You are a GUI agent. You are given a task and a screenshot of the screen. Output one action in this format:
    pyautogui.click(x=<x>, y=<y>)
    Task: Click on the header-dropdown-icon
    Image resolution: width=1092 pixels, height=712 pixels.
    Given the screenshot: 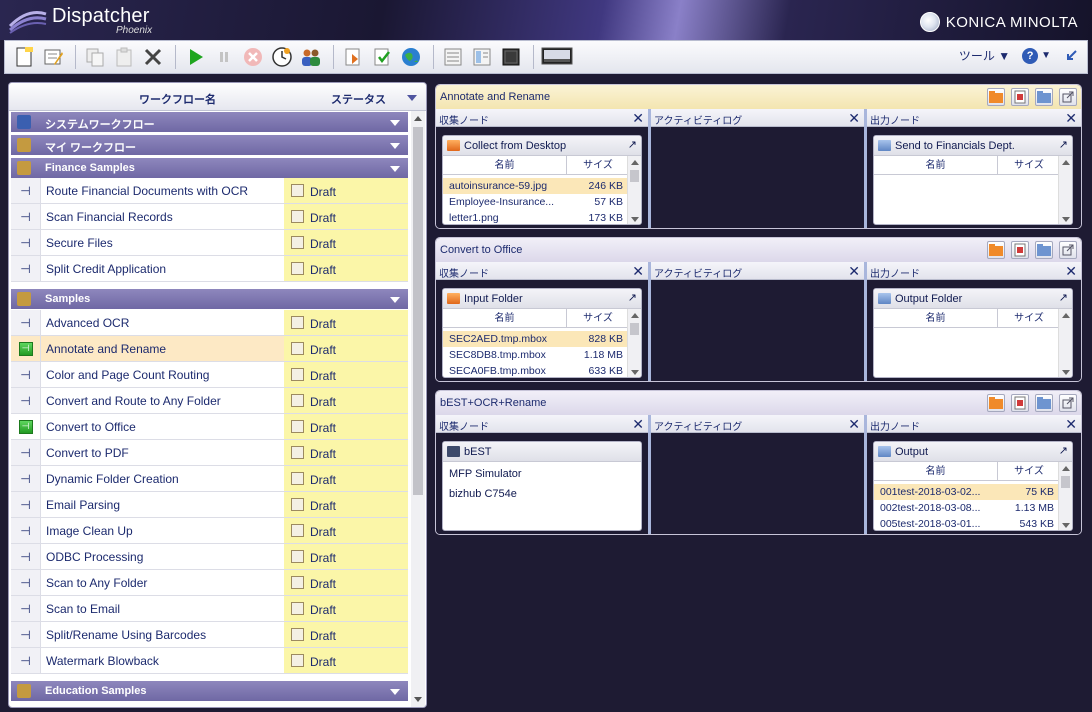 What is the action you would take?
    pyautogui.click(x=412, y=98)
    